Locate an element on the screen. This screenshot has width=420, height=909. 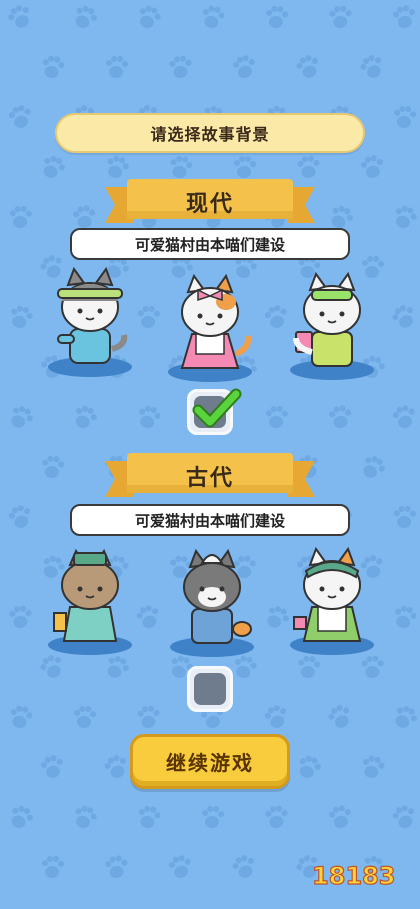
era-label-ancient: 古代 is located at coordinates (209, 478).